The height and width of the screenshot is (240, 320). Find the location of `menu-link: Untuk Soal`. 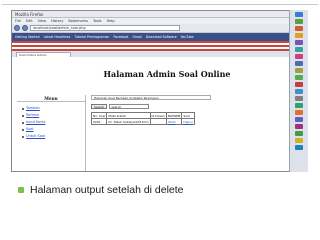

menu-link: Untuk Soal is located at coordinates (53, 136).